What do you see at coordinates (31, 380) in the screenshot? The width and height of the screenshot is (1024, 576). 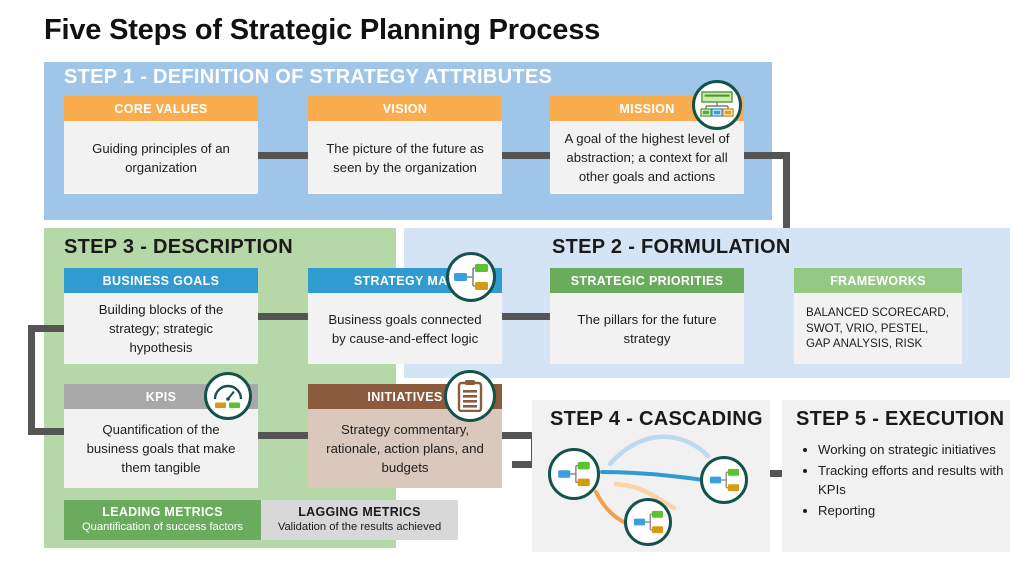 I see `connector-left-down` at bounding box center [31, 380].